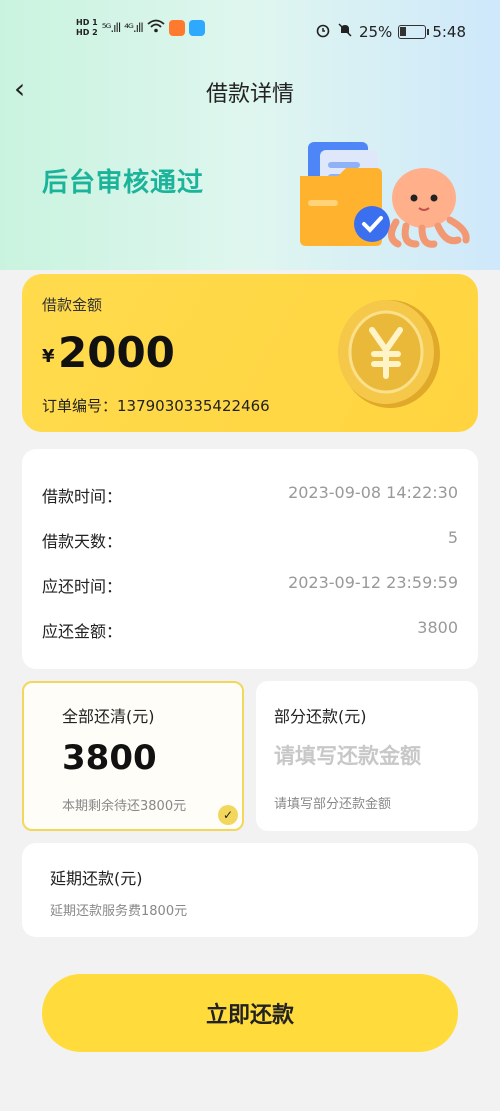 This screenshot has width=500, height=1111. Describe the element at coordinates (176, 28) in the screenshot. I see `video-app-icon` at that location.